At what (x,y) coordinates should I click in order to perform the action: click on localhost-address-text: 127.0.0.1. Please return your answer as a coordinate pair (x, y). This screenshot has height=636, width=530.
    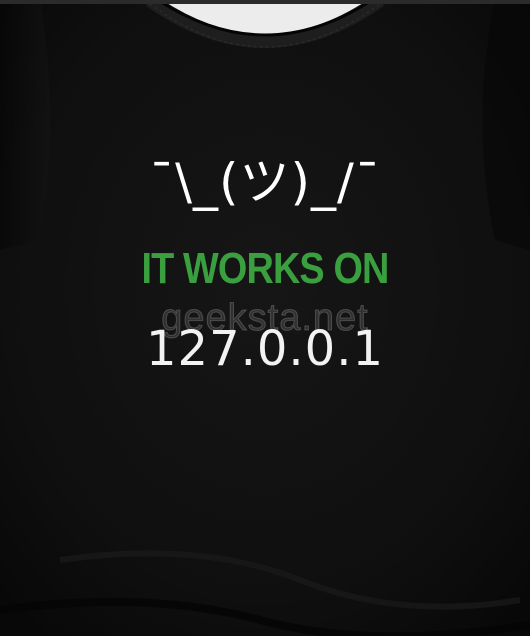
    Looking at the image, I should click on (264, 349).